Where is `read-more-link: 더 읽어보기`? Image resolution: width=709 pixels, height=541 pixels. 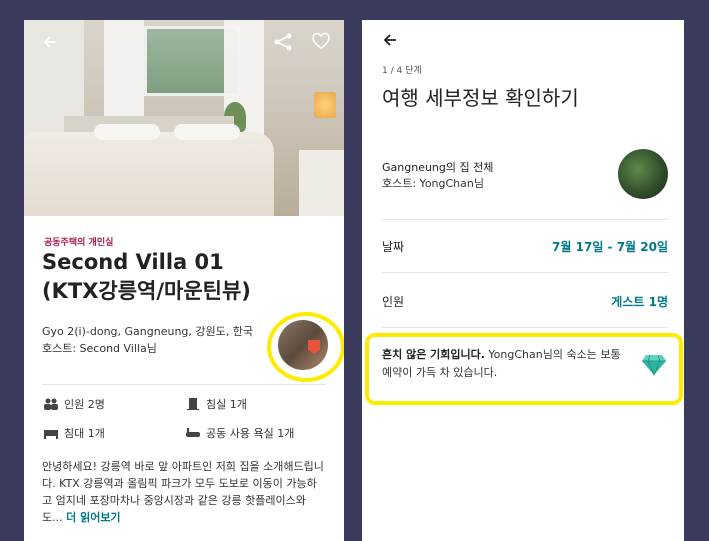
read-more-link: 더 읽어보기 is located at coordinates (93, 517).